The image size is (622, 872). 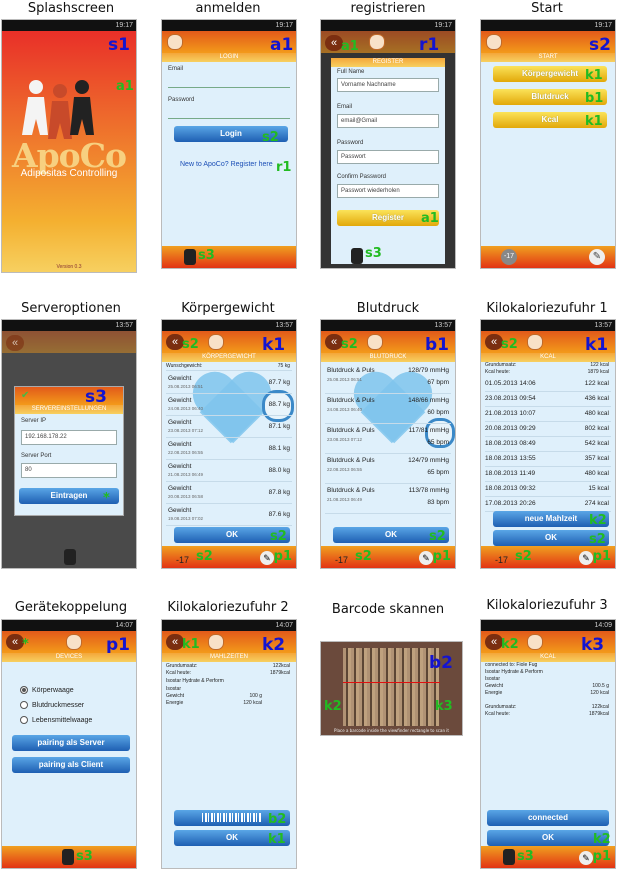 I want to click on energie-label: Energie, so click(x=175, y=703).